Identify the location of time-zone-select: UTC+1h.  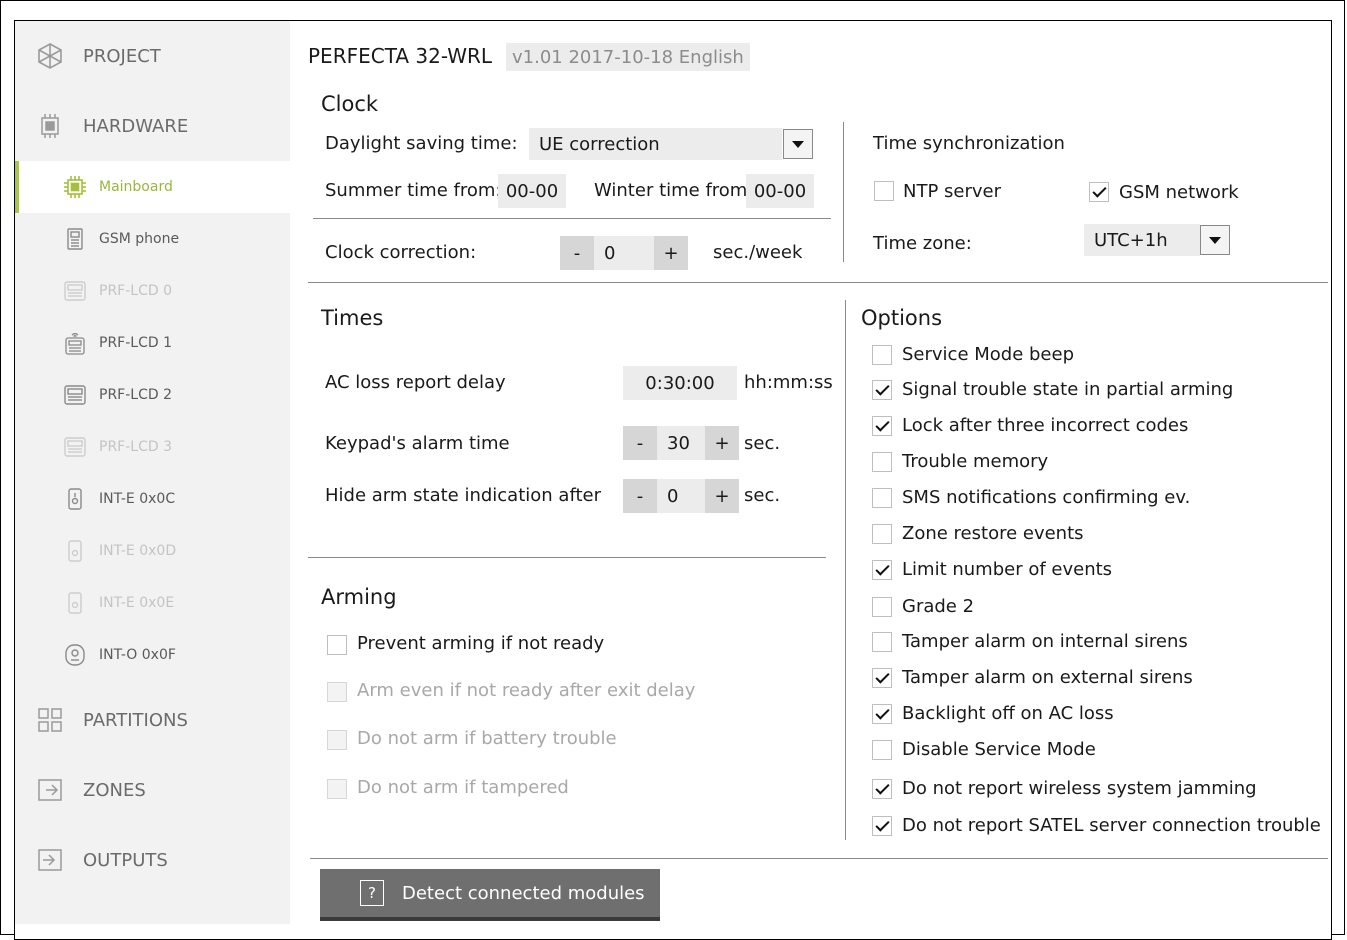
(1142, 240).